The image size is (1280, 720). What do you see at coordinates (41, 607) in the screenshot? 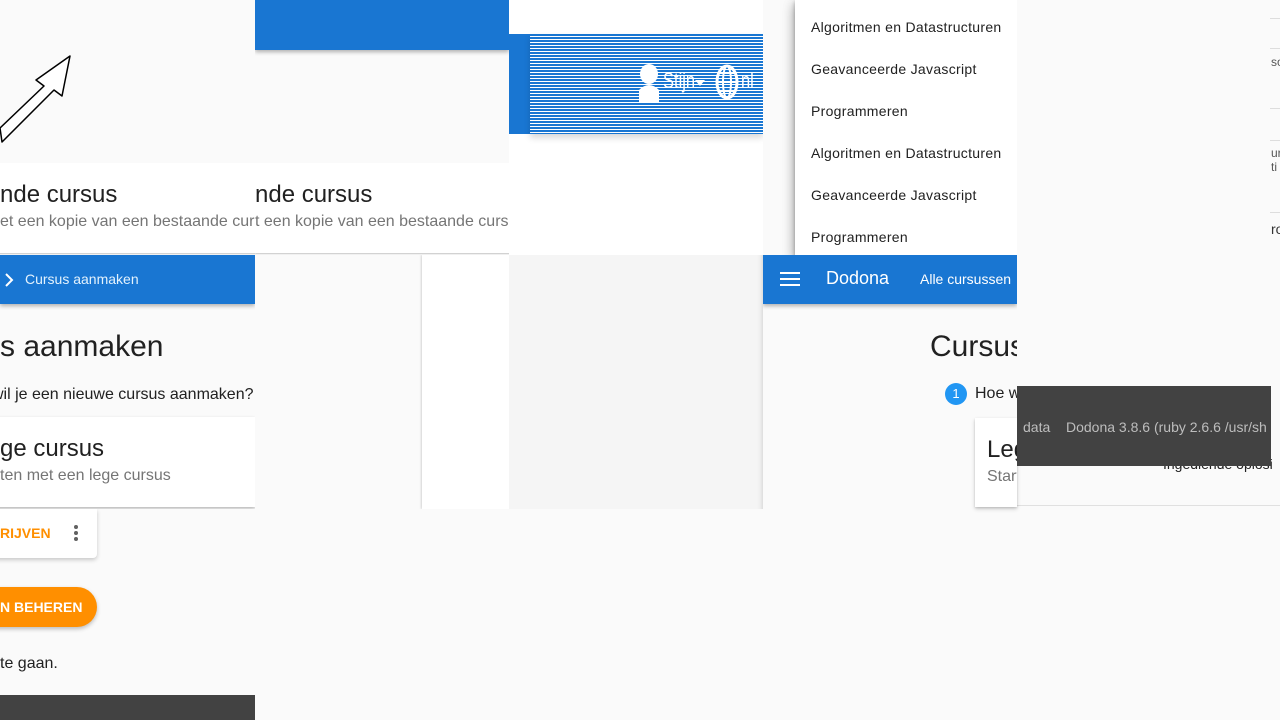
I see `manage-course-button-label: N BEHEREN` at bounding box center [41, 607].